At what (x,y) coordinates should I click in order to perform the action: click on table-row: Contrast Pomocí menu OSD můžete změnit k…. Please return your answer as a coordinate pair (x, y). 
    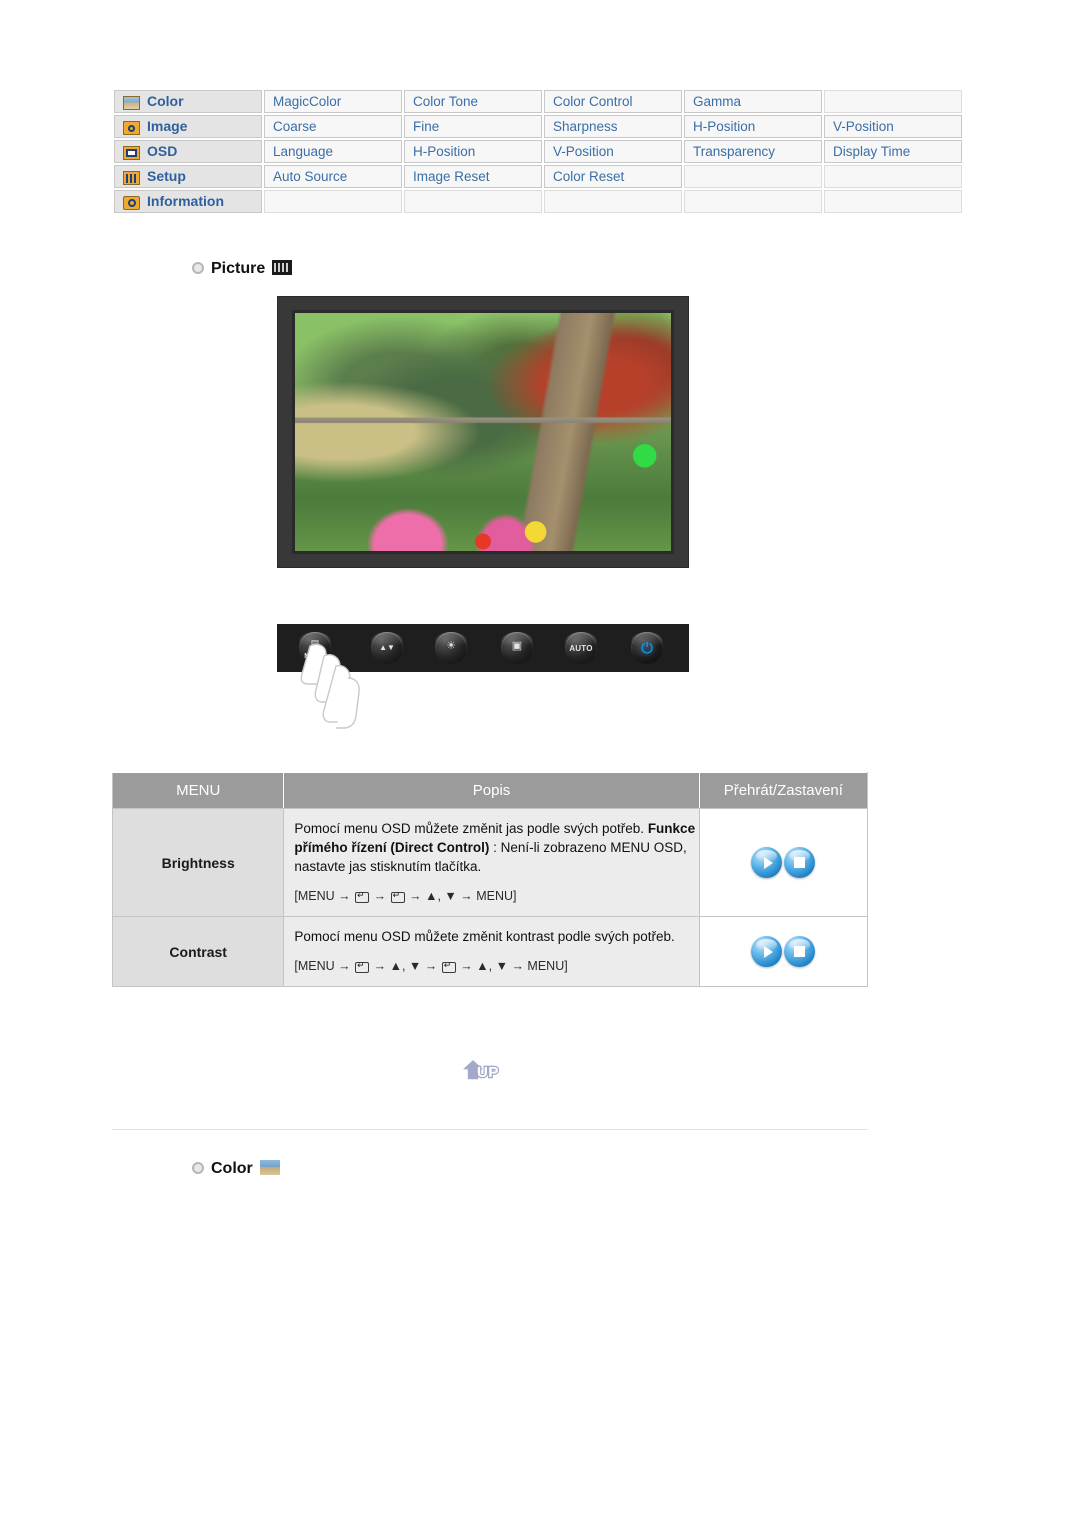
    Looking at the image, I should click on (490, 952).